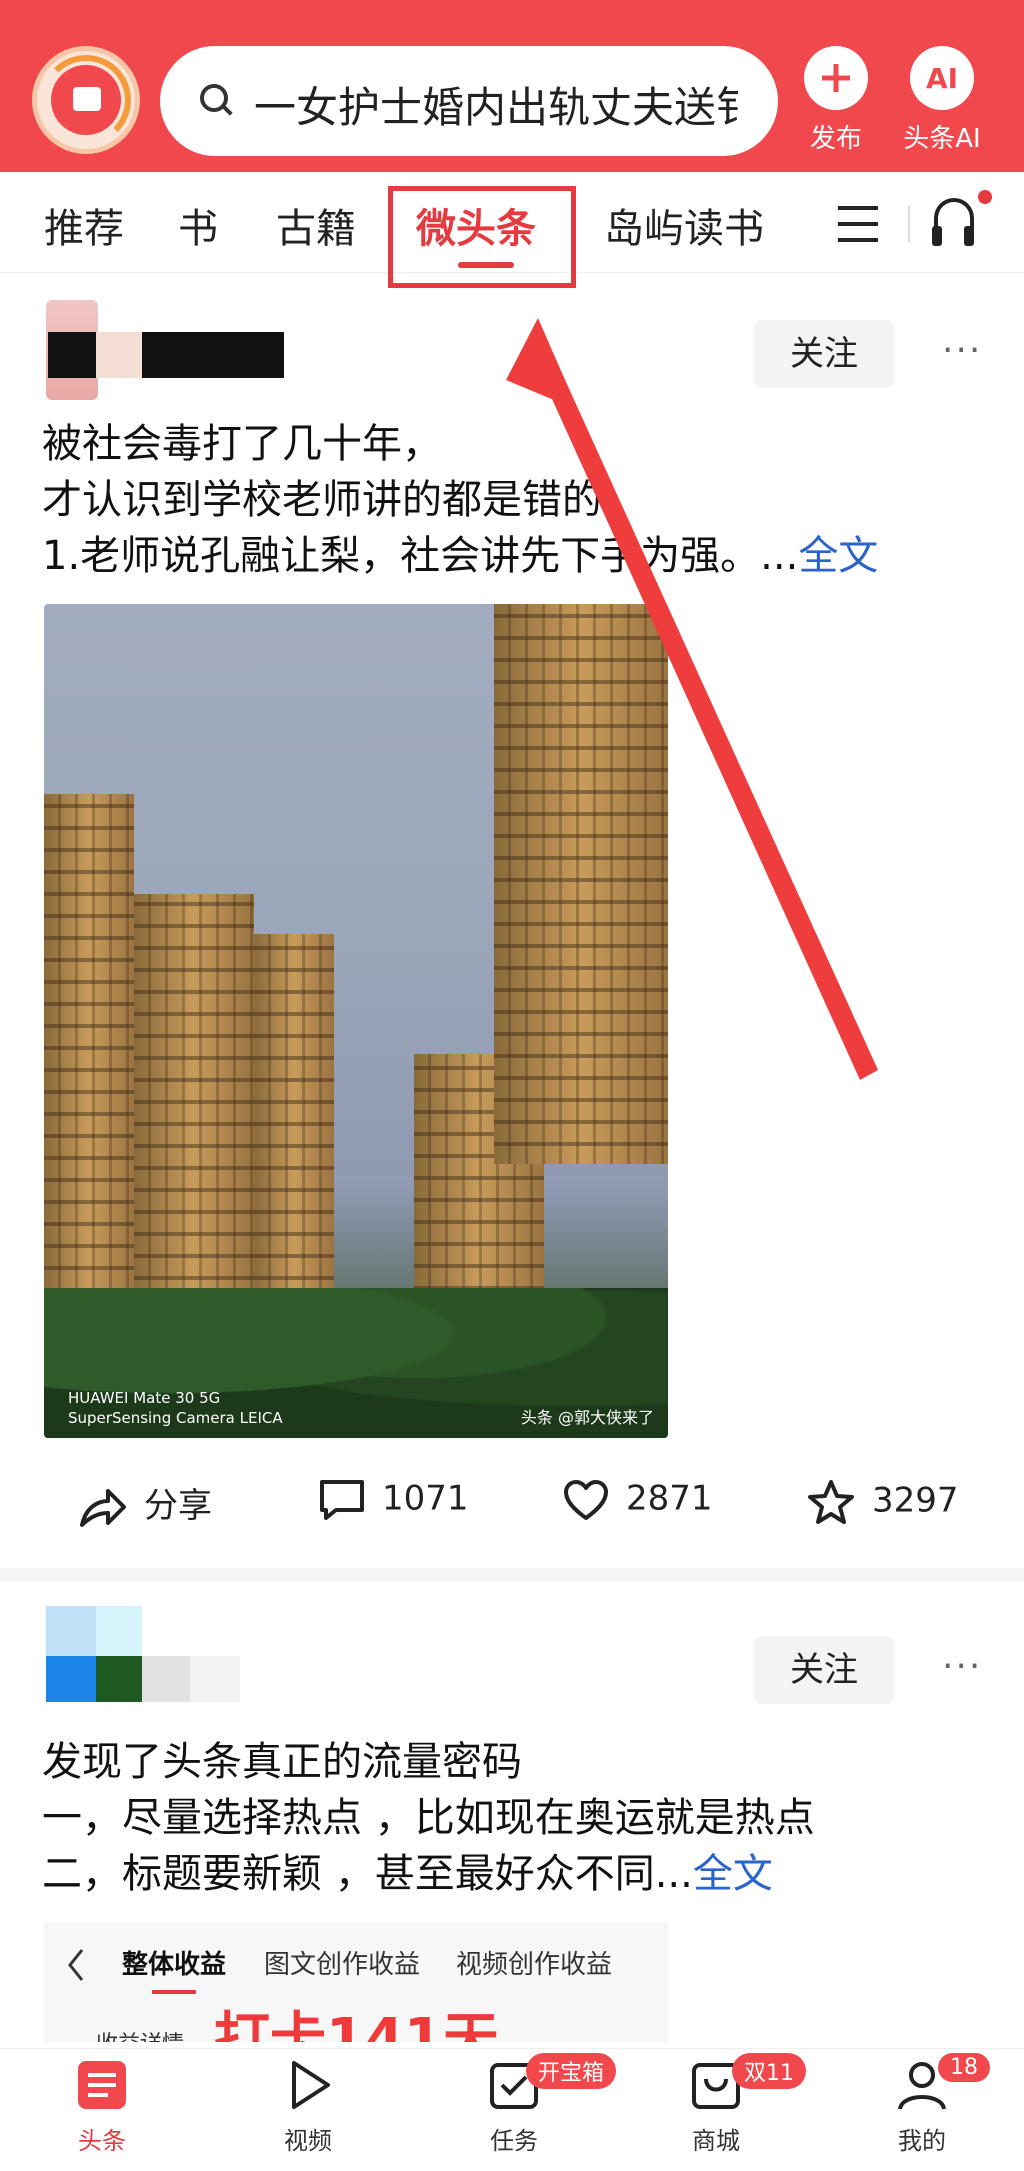 The image size is (1024, 2171). What do you see at coordinates (482, 237) in the screenshot?
I see `annotation-highlight-box` at bounding box center [482, 237].